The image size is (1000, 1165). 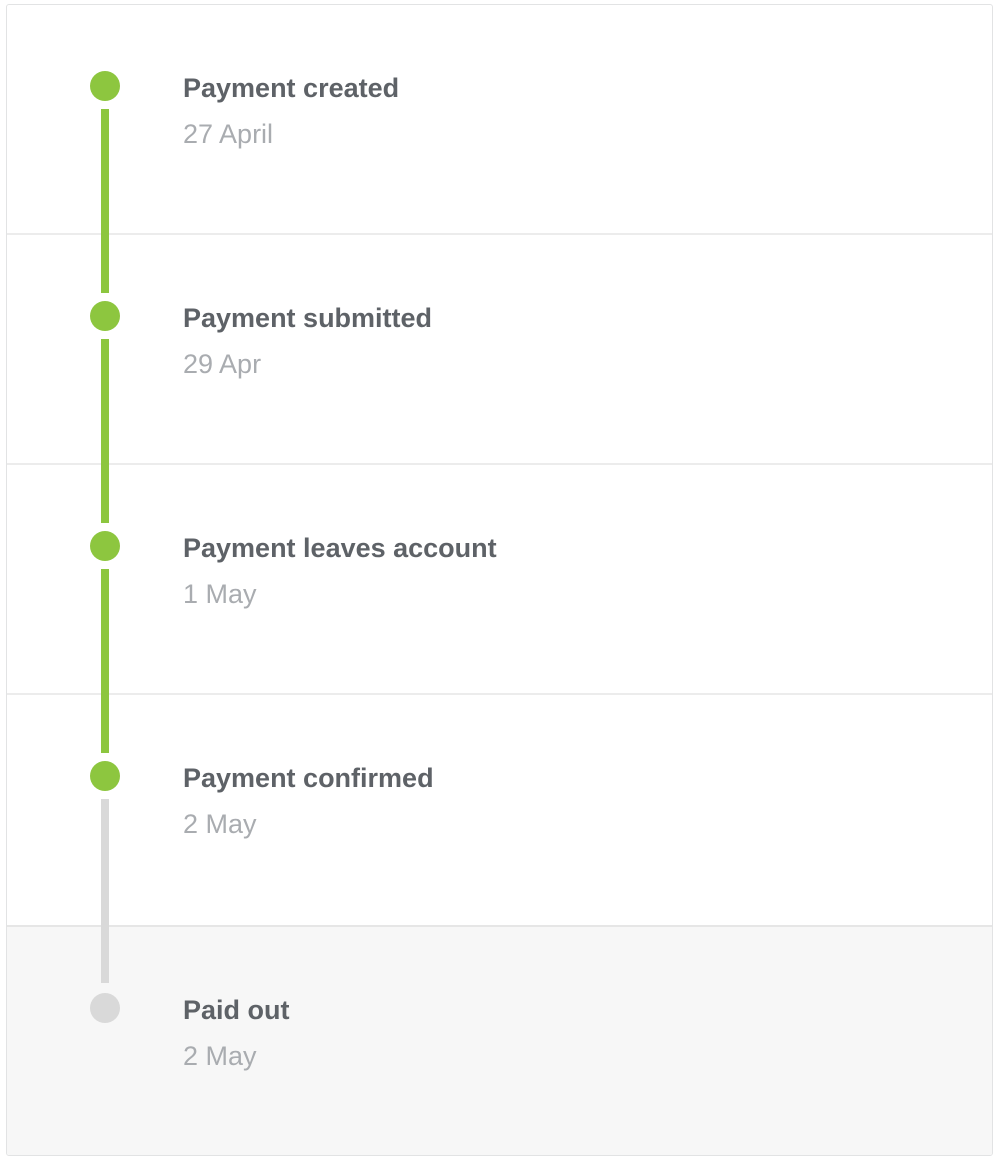 I want to click on step-title: Payment leaves account, so click(x=340, y=548).